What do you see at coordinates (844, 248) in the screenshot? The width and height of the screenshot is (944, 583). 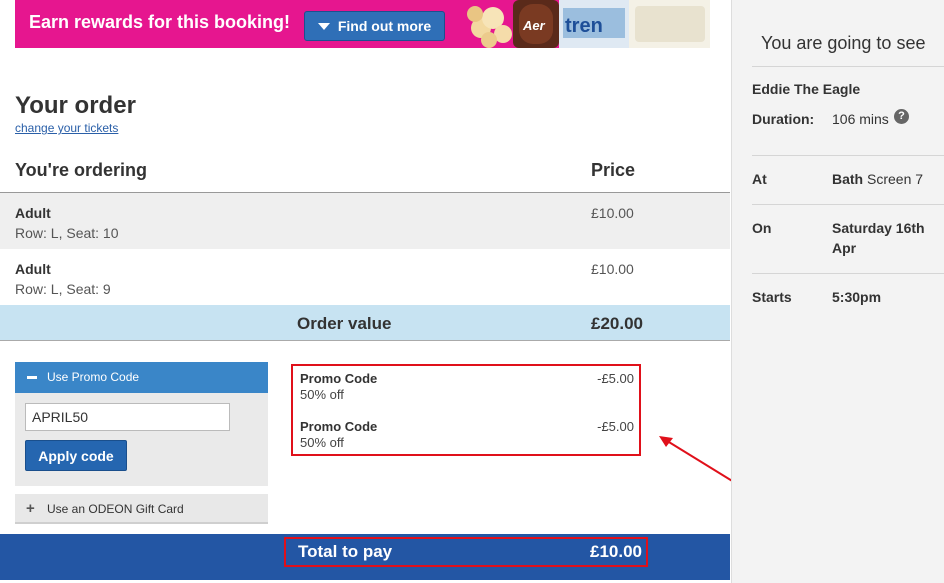 I see `show-date-line2: Apr` at bounding box center [844, 248].